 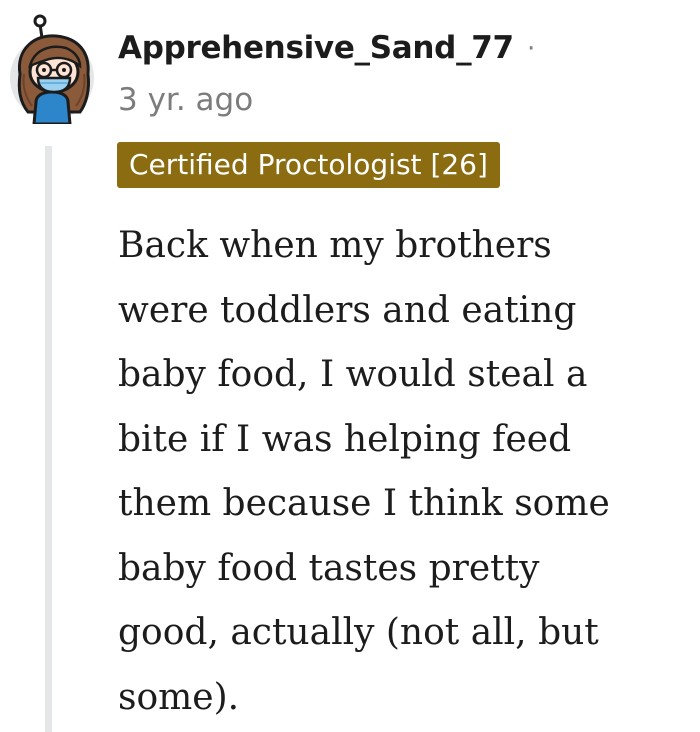 I want to click on thread-line, so click(x=48, y=439).